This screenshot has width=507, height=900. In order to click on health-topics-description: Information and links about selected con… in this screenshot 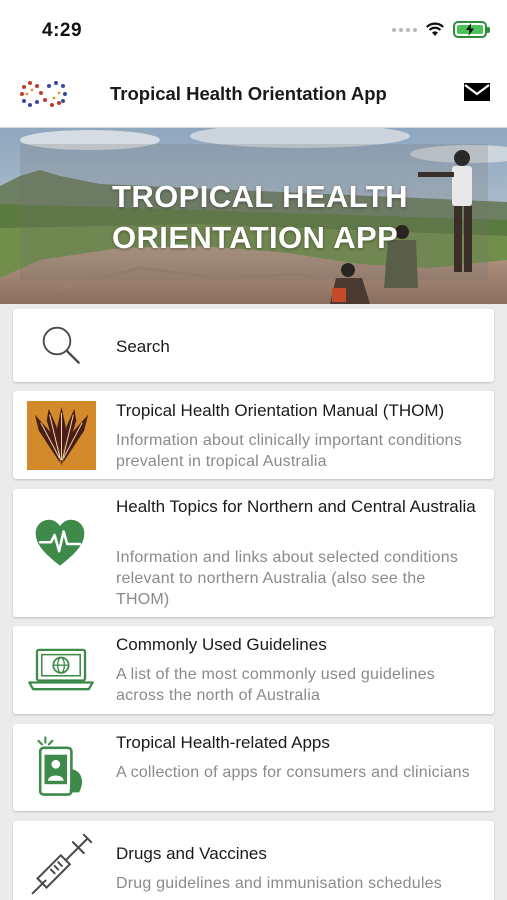, I will do `click(287, 578)`.